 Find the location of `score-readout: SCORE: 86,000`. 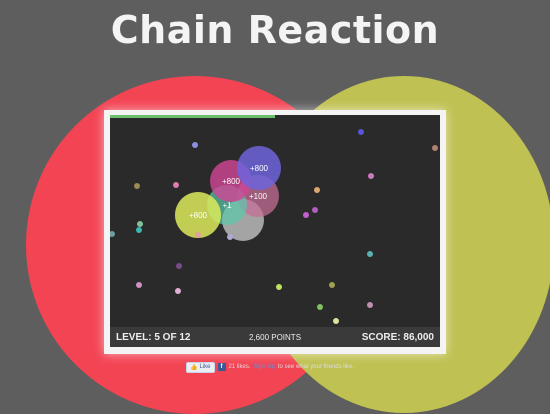

score-readout: SCORE: 86,000 is located at coordinates (397, 337).